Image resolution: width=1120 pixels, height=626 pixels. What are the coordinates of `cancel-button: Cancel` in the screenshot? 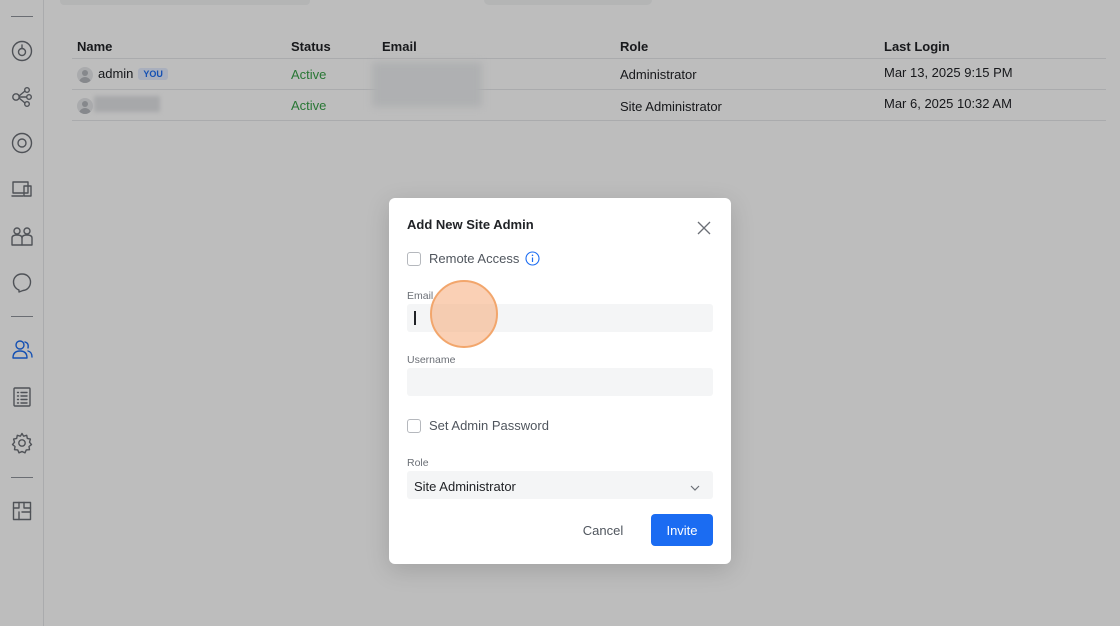 It's located at (603, 530).